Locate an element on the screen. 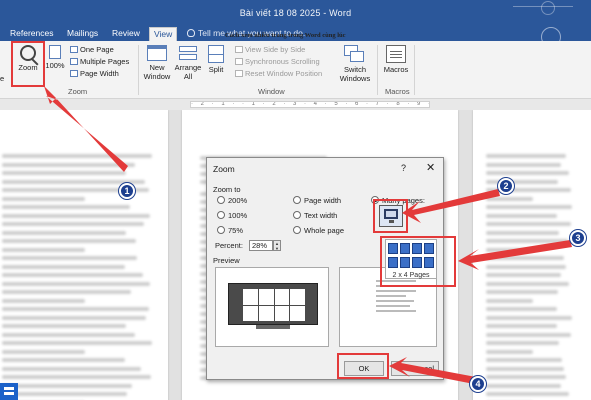  reset-window-position-label: Reset Window Position is located at coordinates (284, 73).